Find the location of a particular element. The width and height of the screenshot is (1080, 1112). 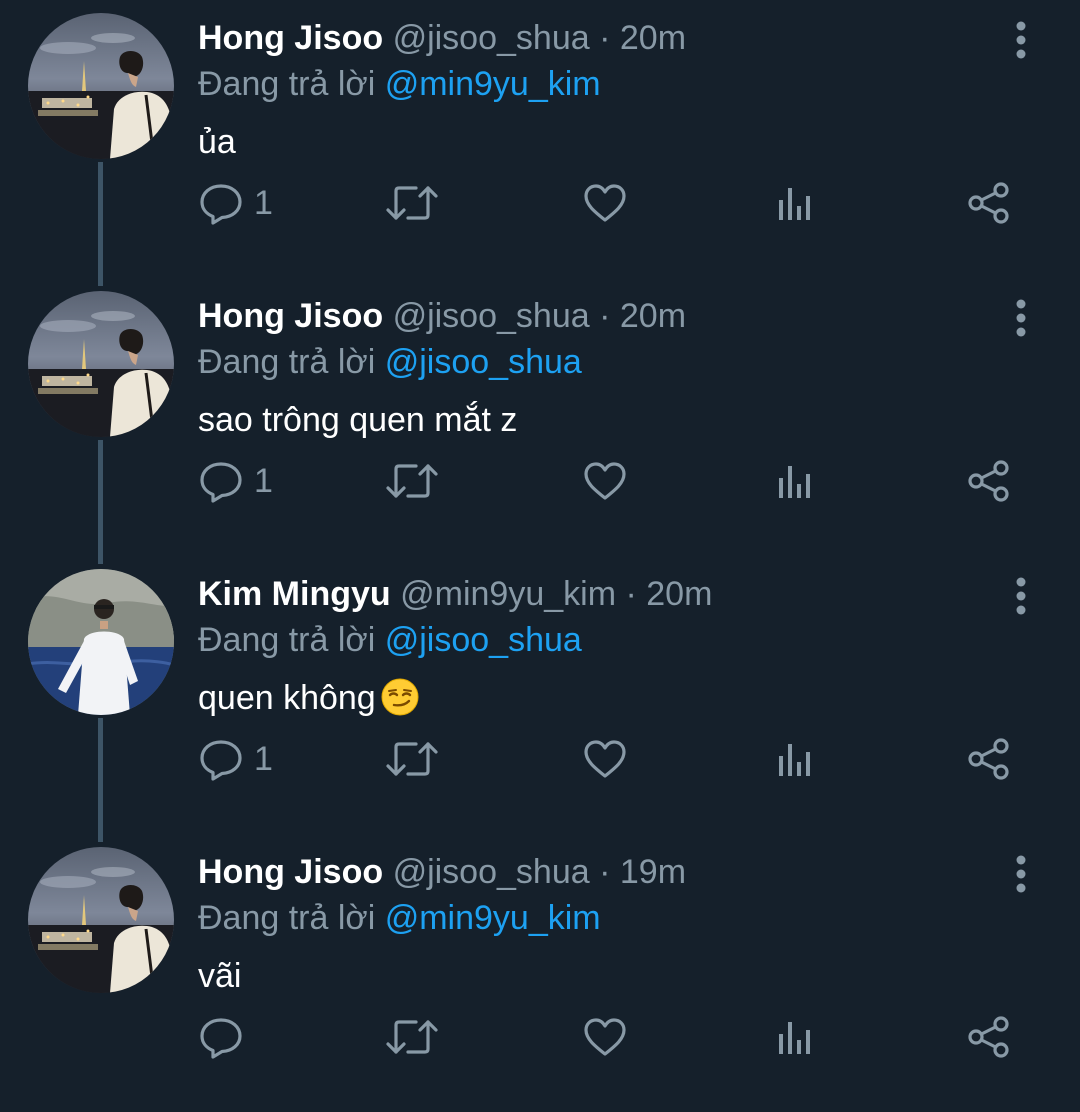

emoji-slot is located at coordinates (398, 697).